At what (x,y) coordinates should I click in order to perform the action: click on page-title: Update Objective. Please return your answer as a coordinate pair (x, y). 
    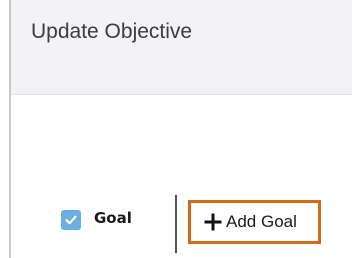
    Looking at the image, I should click on (112, 31).